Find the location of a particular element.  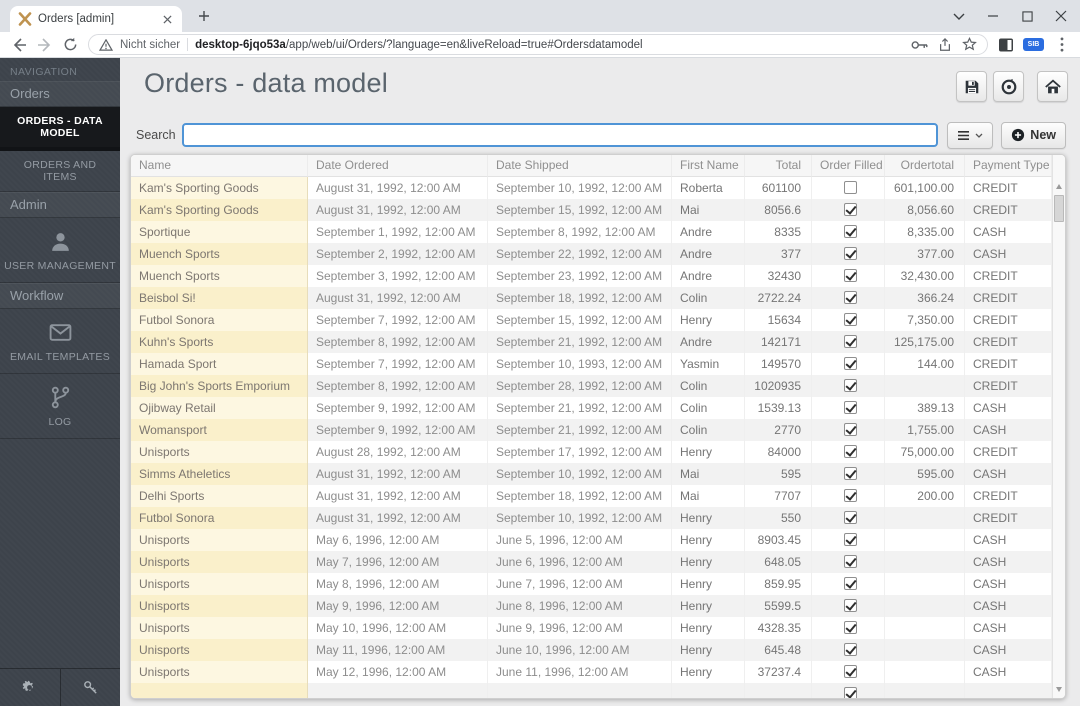

table-cell-date_ordered: September 9, 1992, 12:00 AM is located at coordinates (398, 430).